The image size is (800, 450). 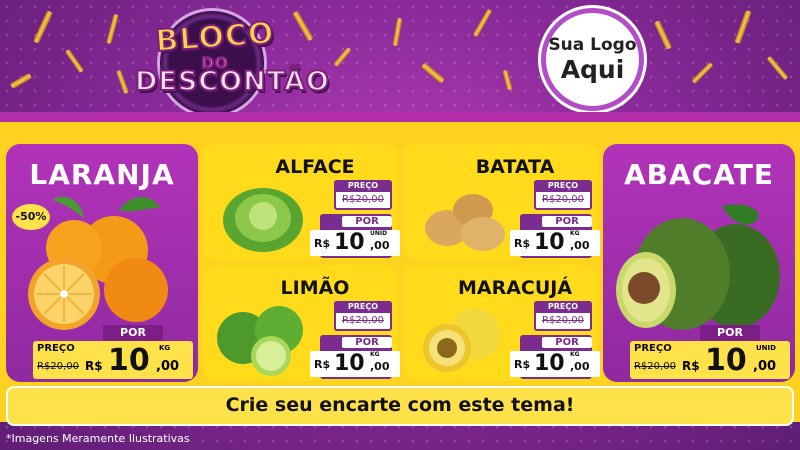 I want to click on call-to-action-banner: Crie seu encarte com este tema!, so click(x=400, y=406).